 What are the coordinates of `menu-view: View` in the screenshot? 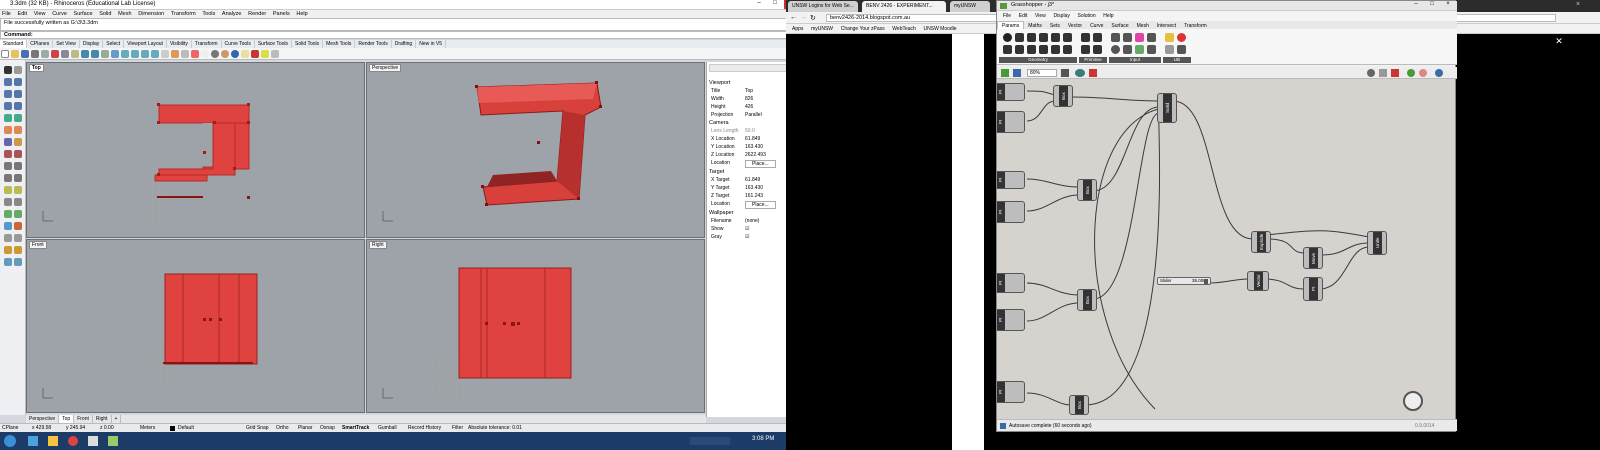 It's located at (40, 14).